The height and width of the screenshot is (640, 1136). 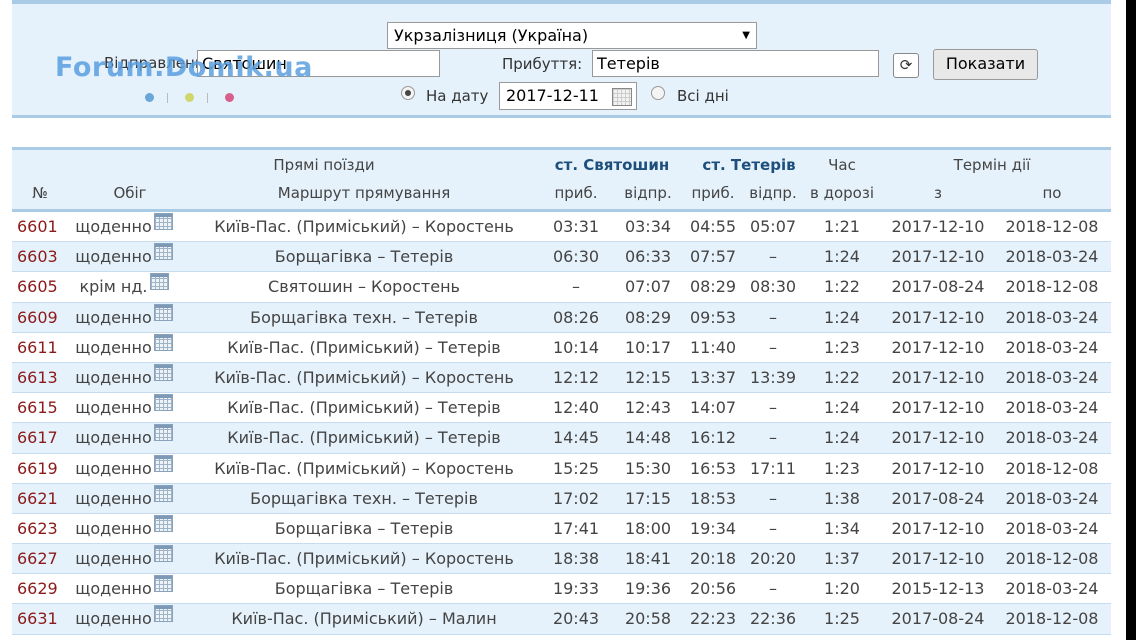 What do you see at coordinates (938, 588) in the screenshot?
I see `cell-from: 2015-12-13` at bounding box center [938, 588].